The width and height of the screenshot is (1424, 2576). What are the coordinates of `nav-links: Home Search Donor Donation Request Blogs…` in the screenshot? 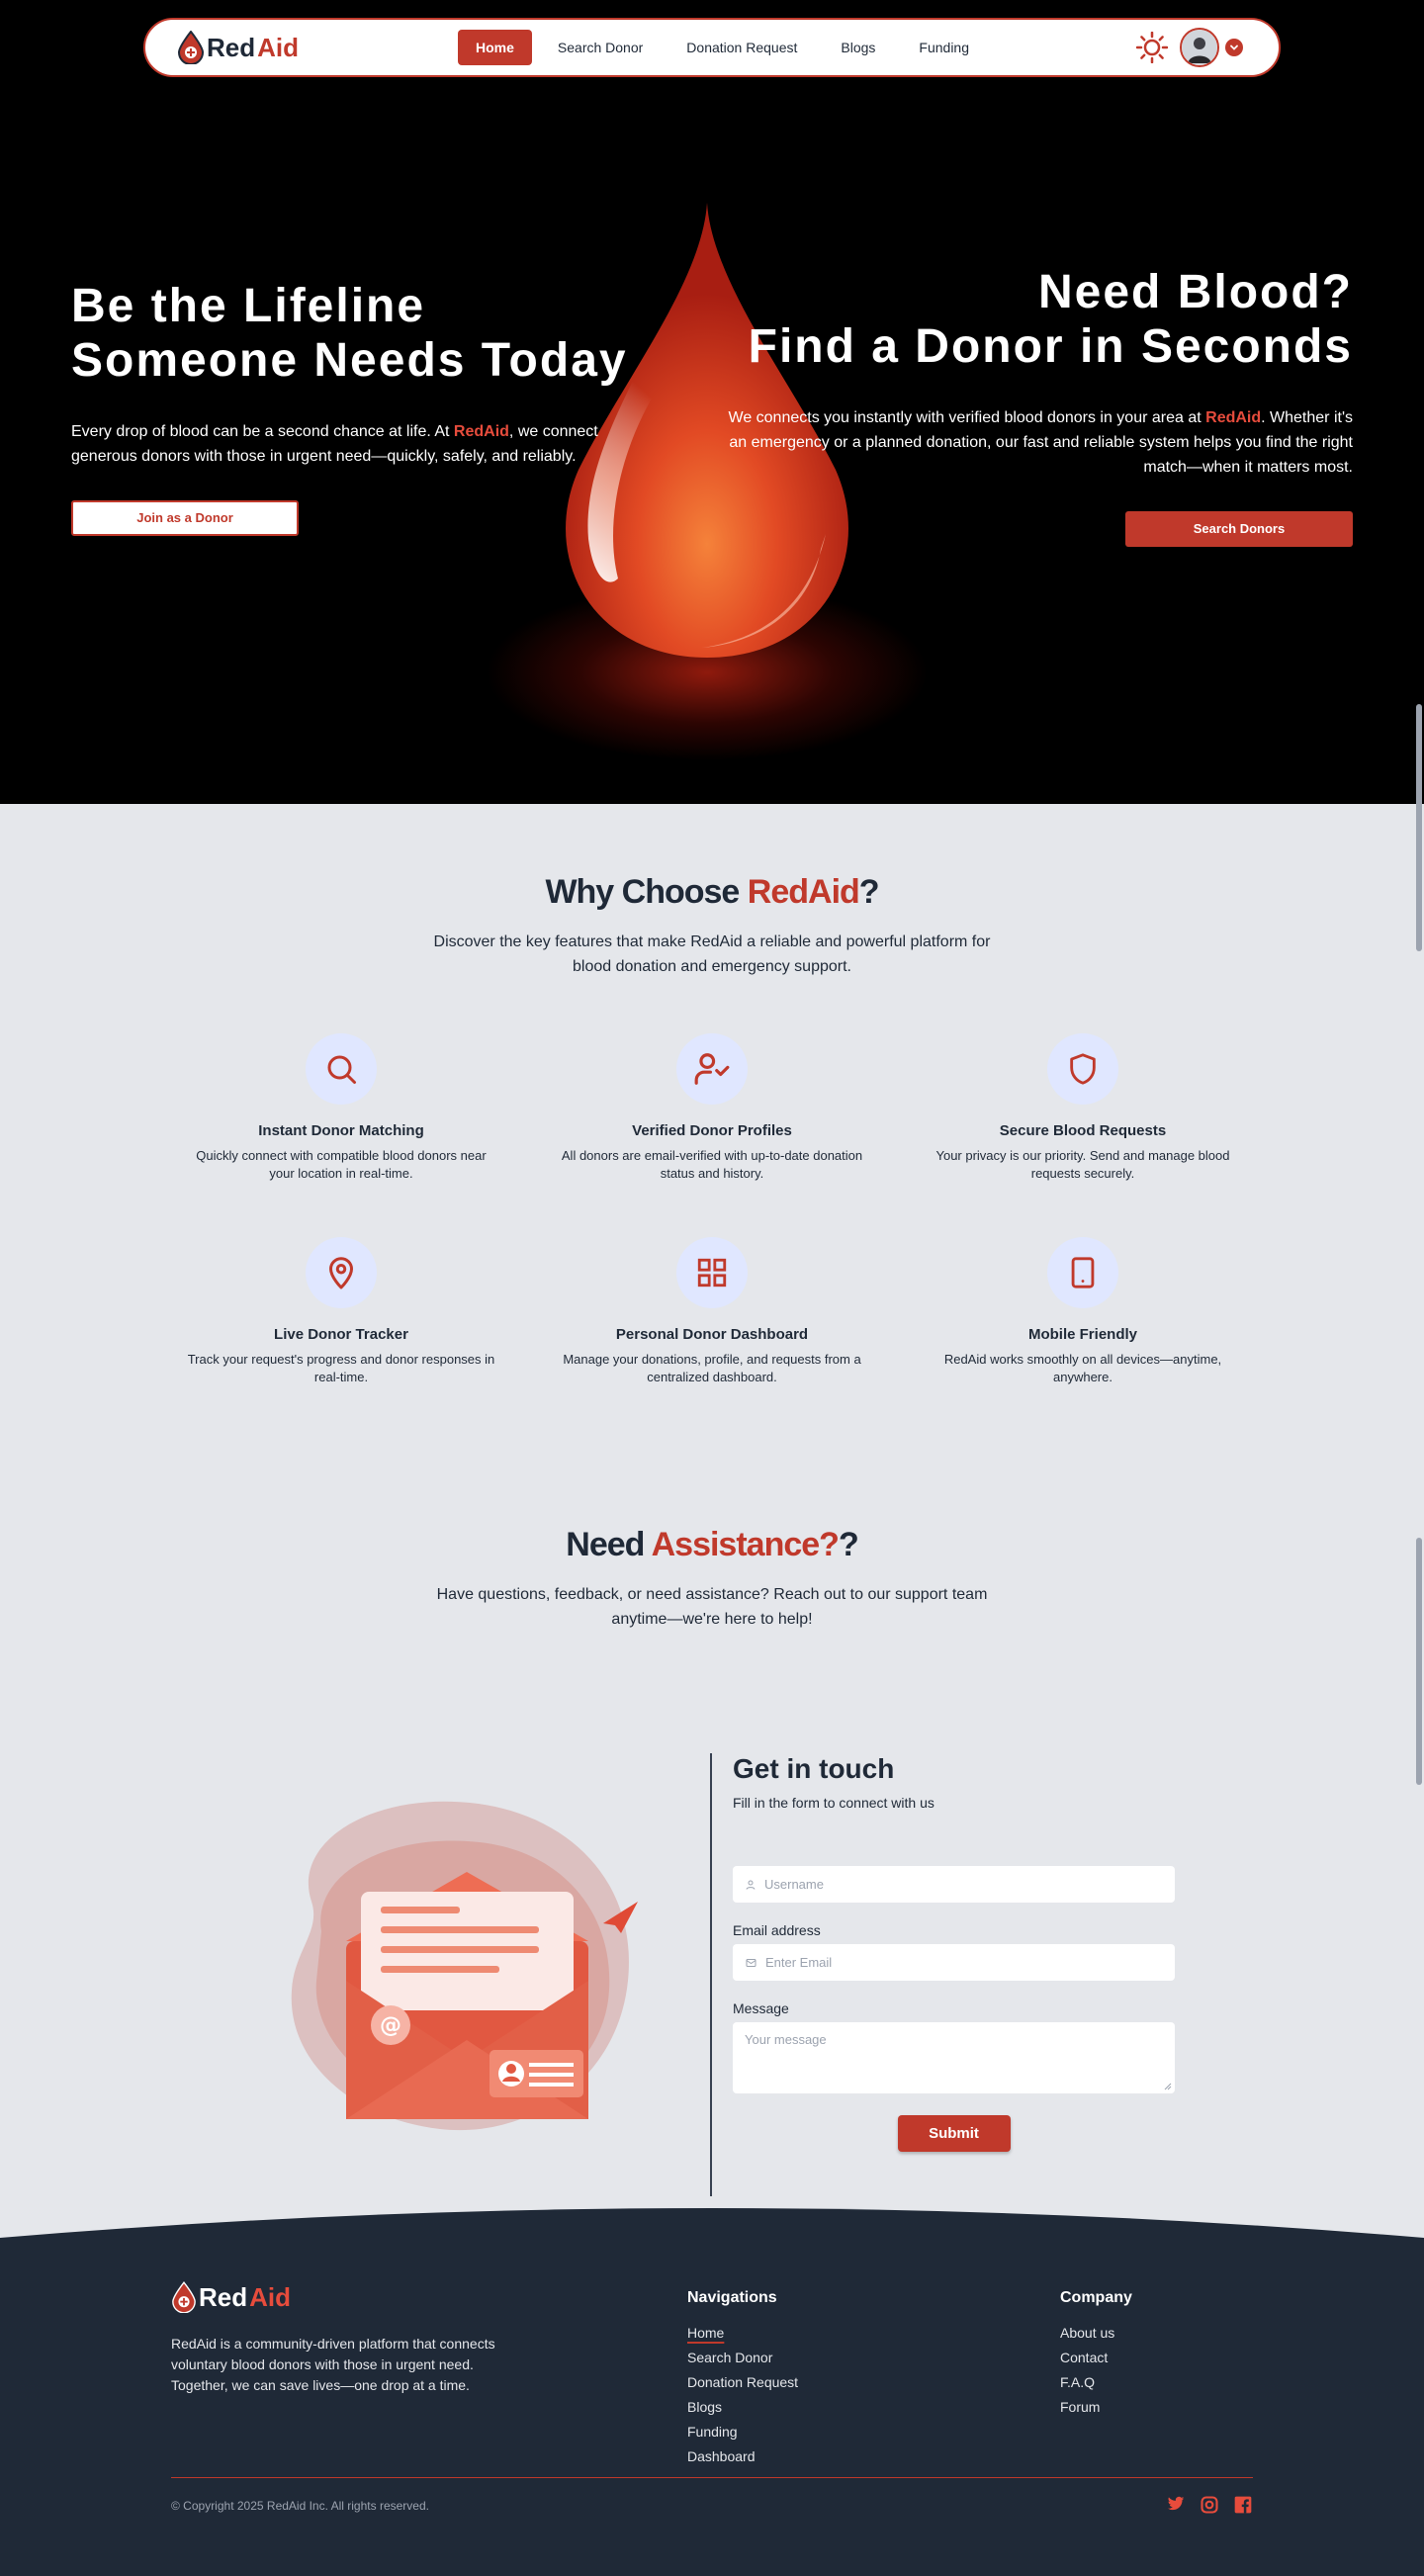 It's located at (722, 47).